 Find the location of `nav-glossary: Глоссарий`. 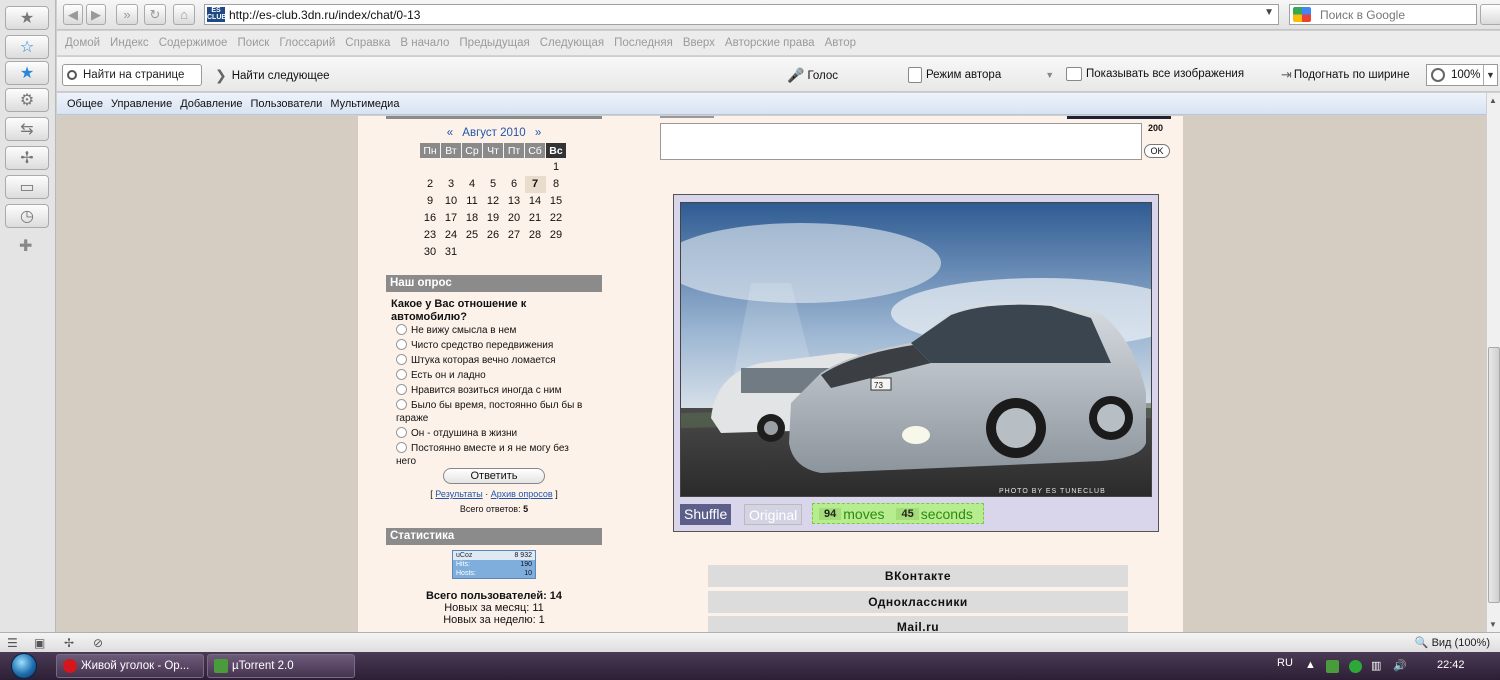

nav-glossary: Глоссарий is located at coordinates (307, 43).